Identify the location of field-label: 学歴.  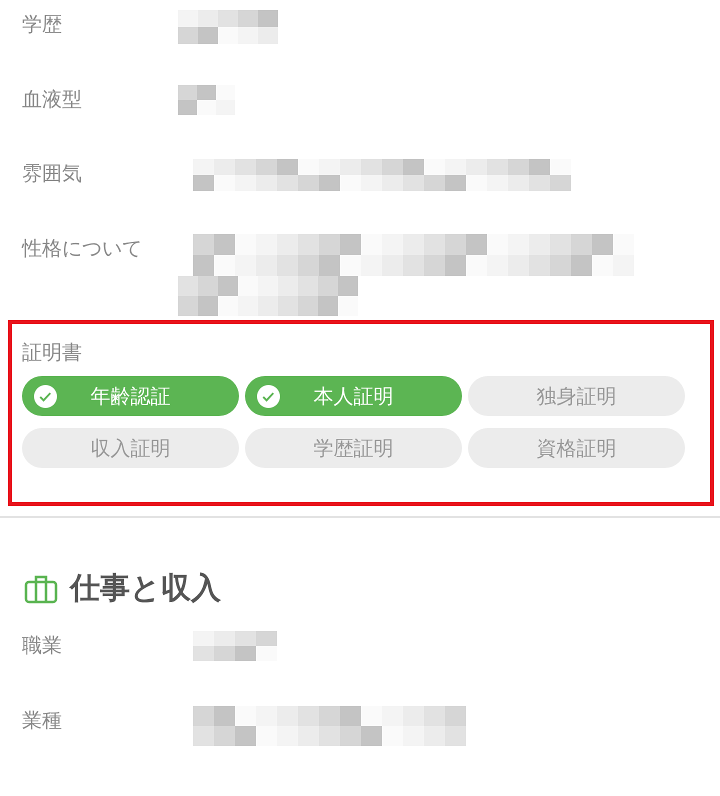
(42, 24).